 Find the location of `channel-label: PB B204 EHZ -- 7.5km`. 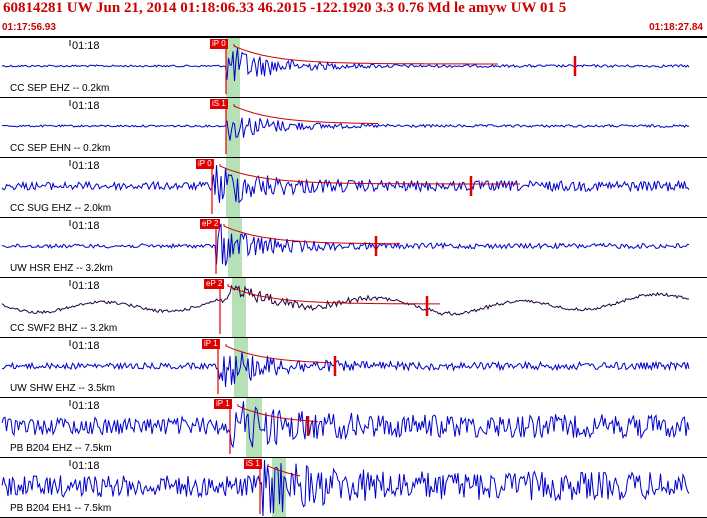

channel-label: PB B204 EHZ -- 7.5km is located at coordinates (61, 448).